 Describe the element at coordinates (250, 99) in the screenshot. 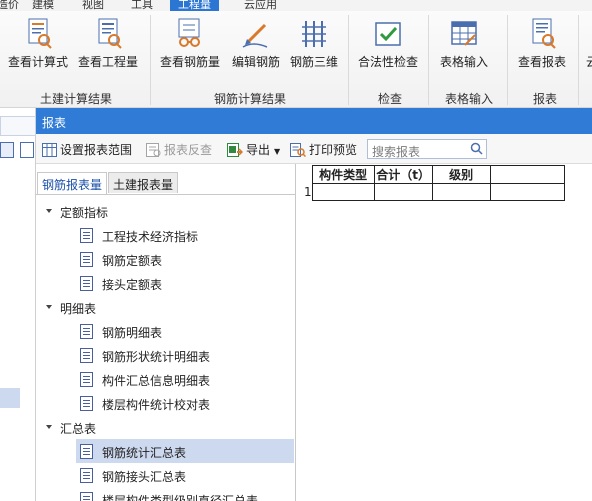

I see `group-label-rebar-results: 钢筋计算结果` at that location.